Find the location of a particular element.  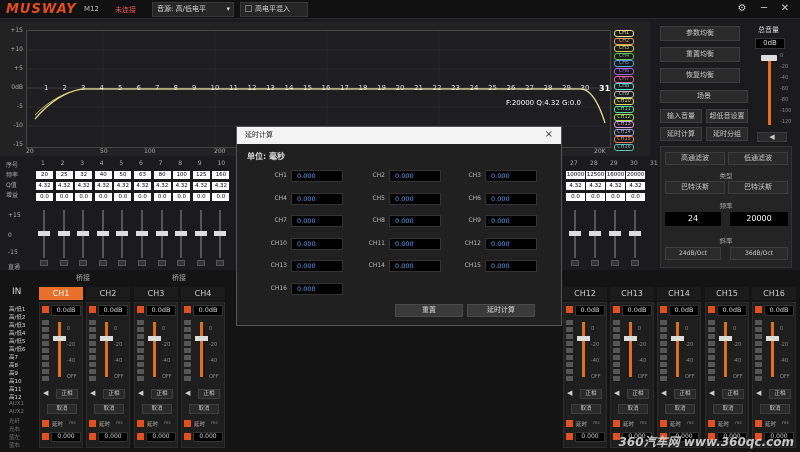

eq-band-point: 4 is located at coordinates (102, 88).